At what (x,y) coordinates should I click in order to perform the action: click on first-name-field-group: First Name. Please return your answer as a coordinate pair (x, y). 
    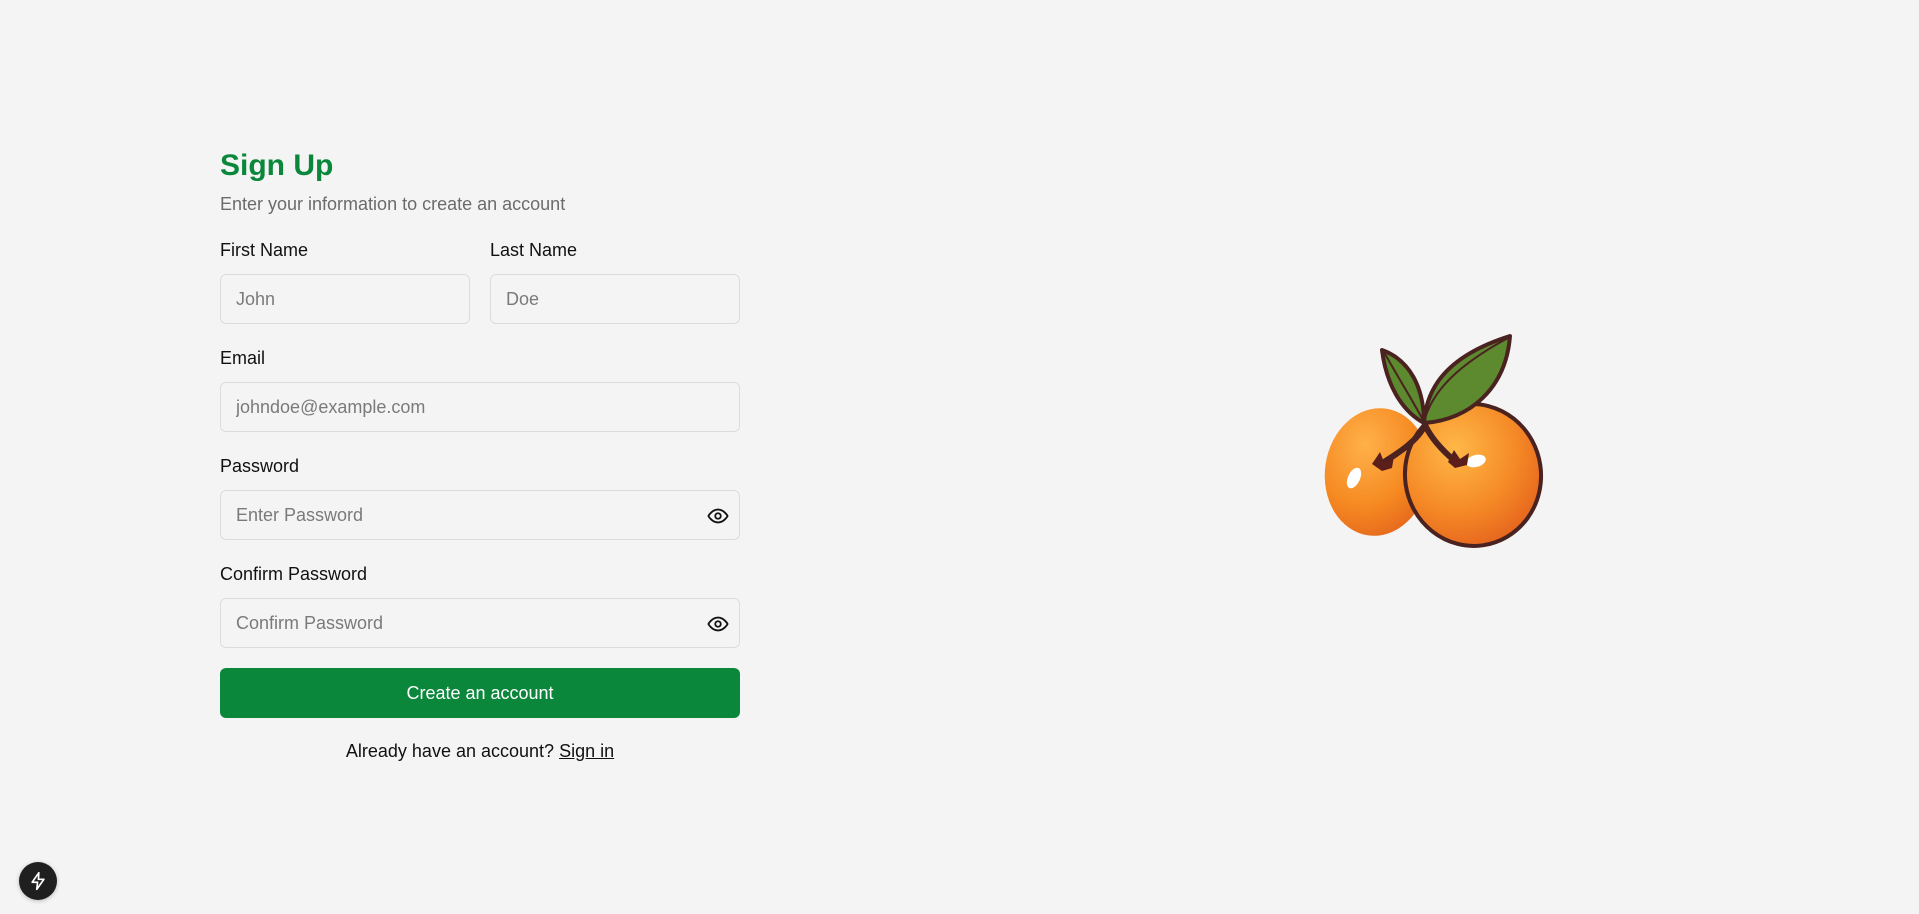
    Looking at the image, I should click on (345, 282).